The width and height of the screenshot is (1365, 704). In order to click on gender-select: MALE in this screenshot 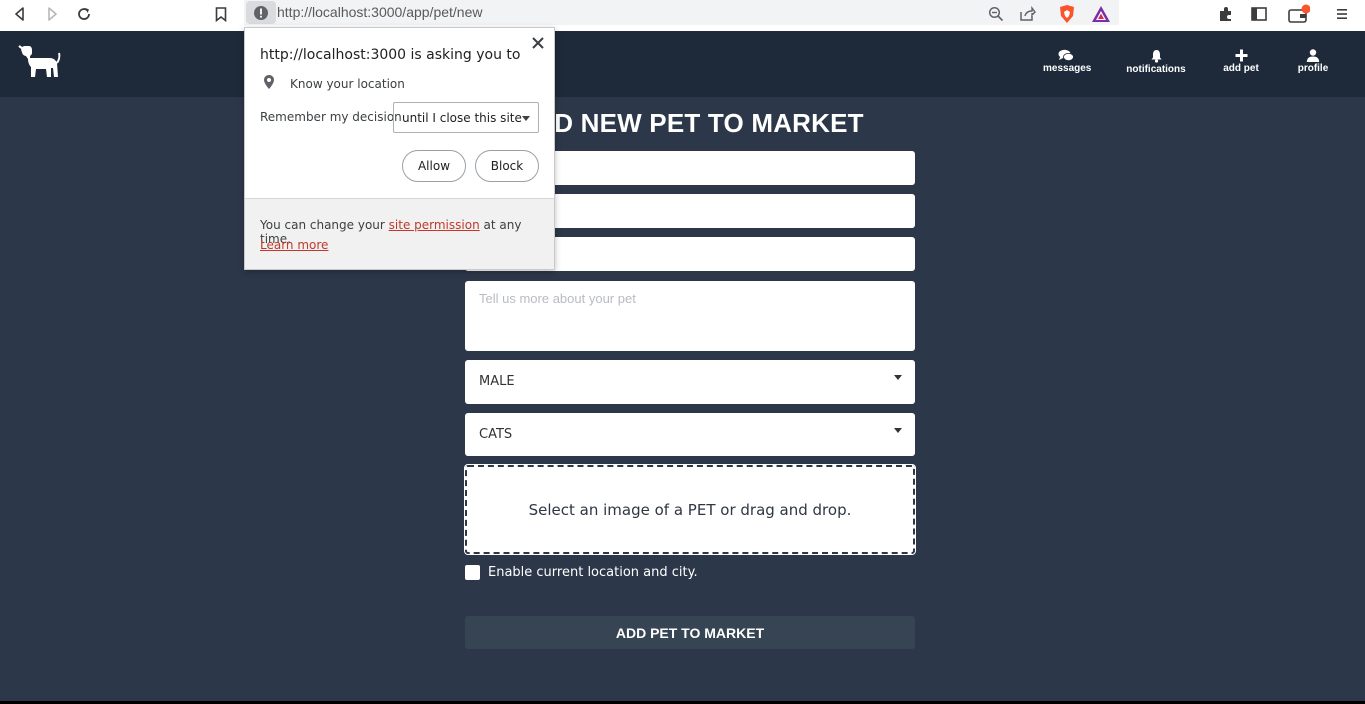, I will do `click(690, 382)`.